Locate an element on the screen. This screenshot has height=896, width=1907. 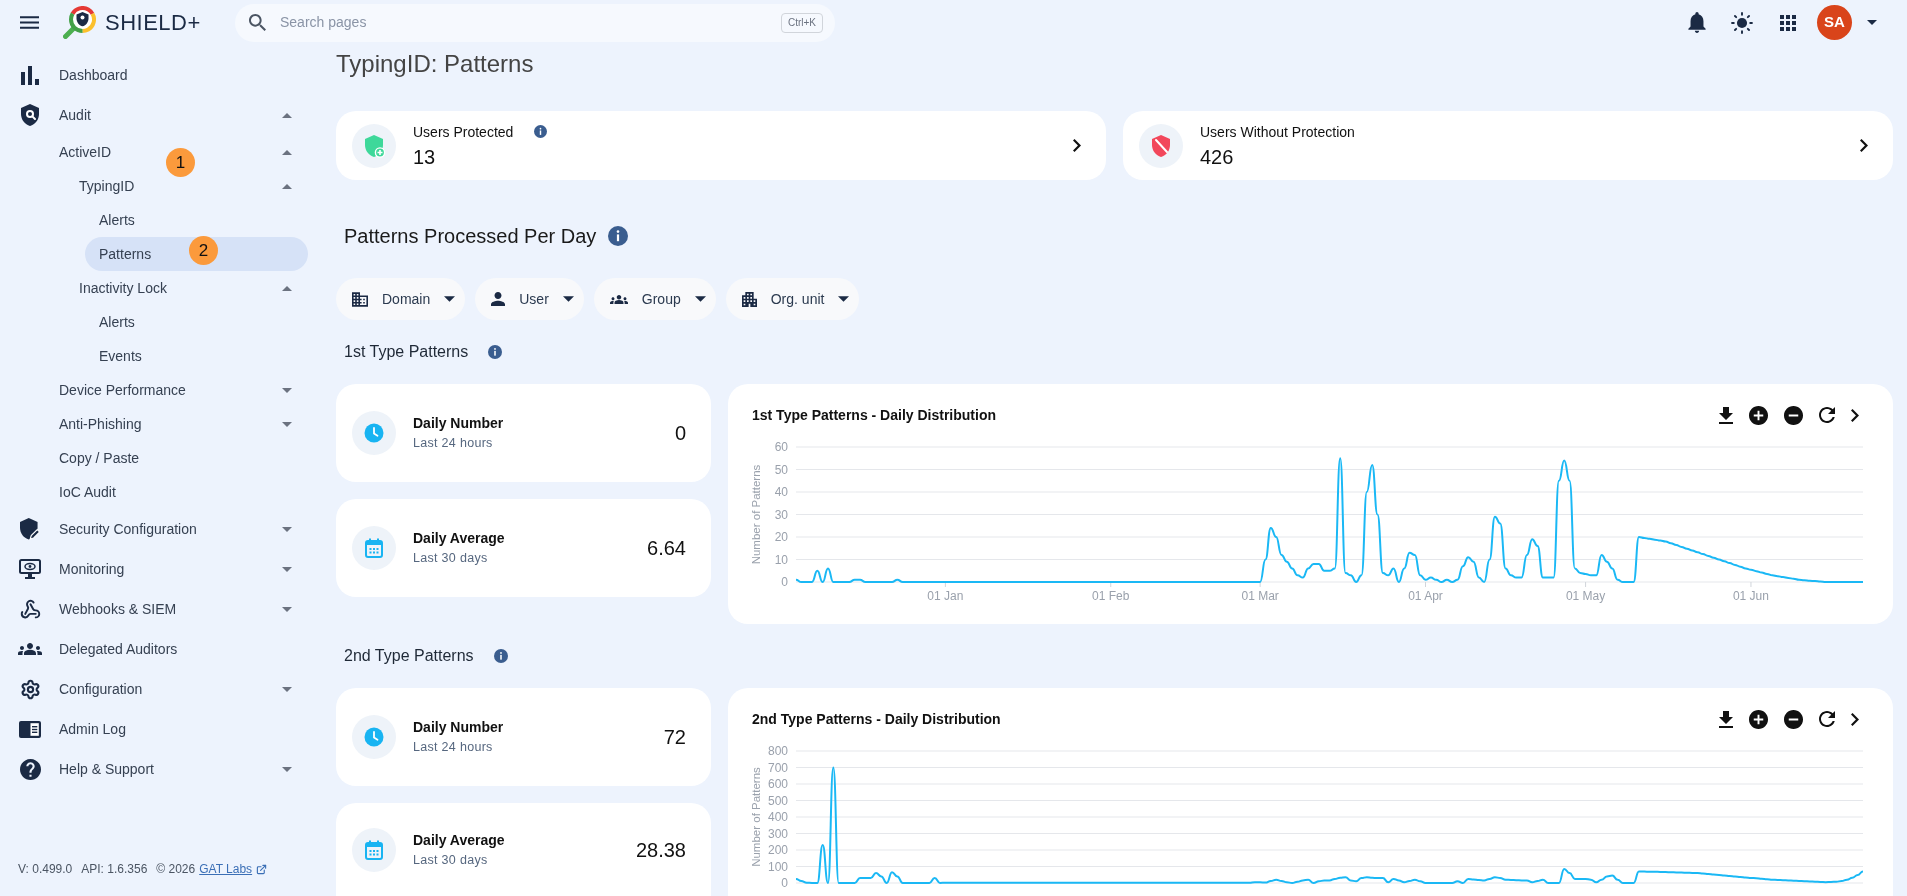
sidebar-item: Admin Log is located at coordinates (92, 729).